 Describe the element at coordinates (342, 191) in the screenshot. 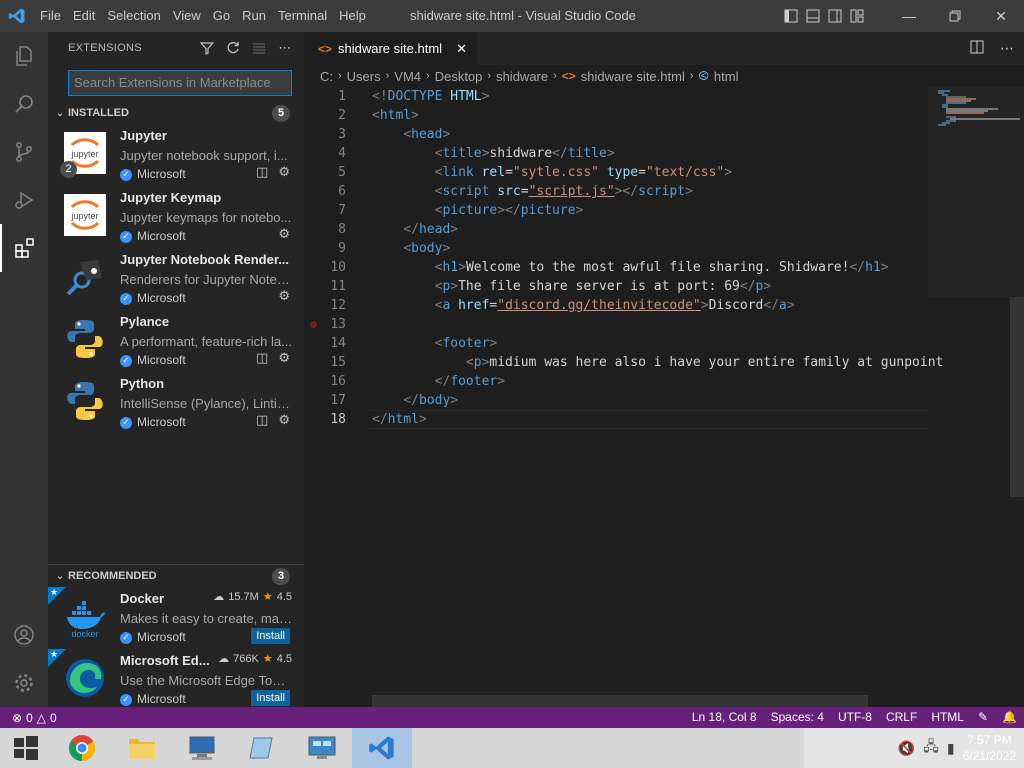

I see `line-number: 6` at that location.